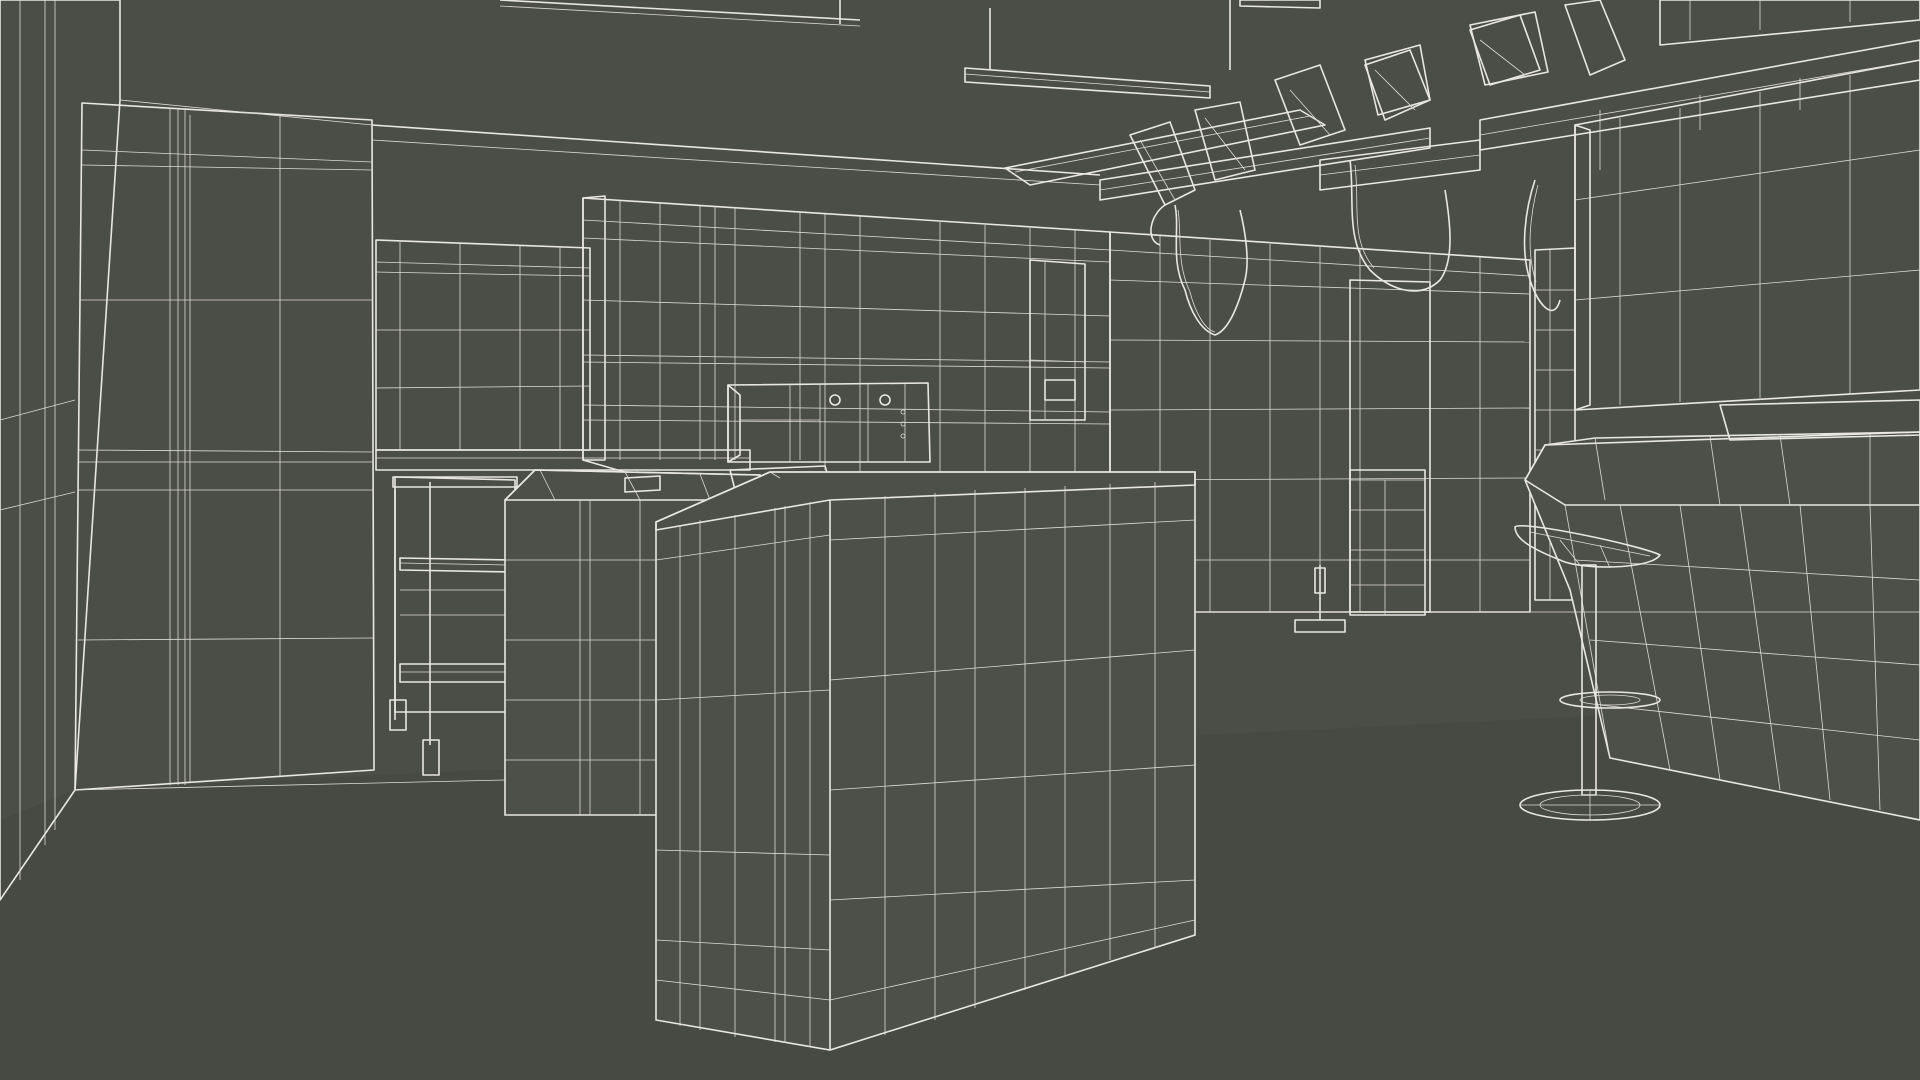 The width and height of the screenshot is (1920, 1080). What do you see at coordinates (610, 142) in the screenshot?
I see `back-wall` at bounding box center [610, 142].